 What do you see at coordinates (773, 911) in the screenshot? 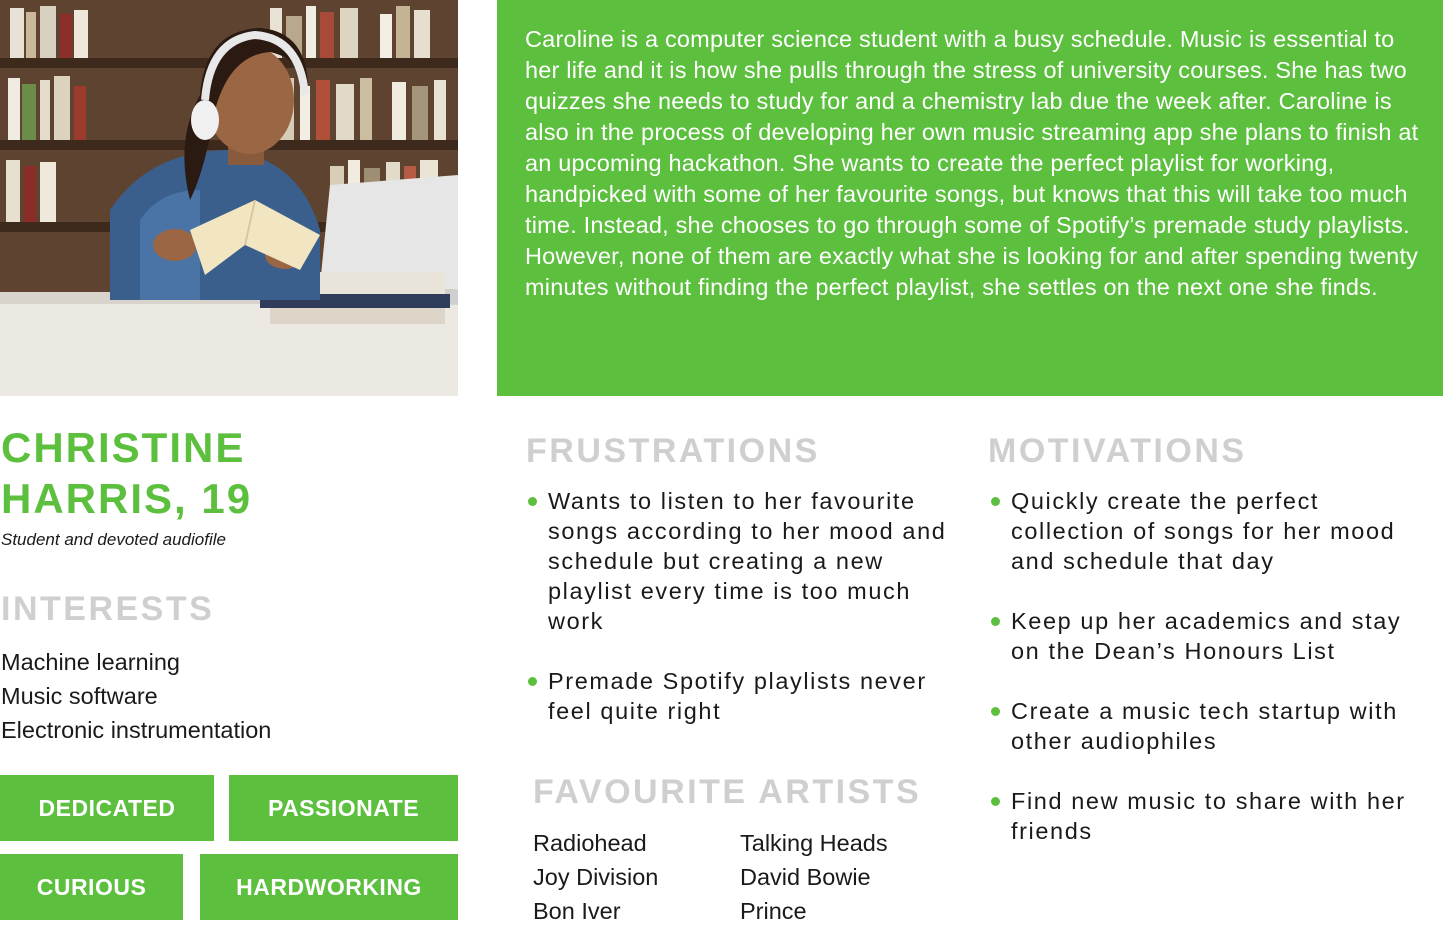
I see `artist-item: Prince` at bounding box center [773, 911].